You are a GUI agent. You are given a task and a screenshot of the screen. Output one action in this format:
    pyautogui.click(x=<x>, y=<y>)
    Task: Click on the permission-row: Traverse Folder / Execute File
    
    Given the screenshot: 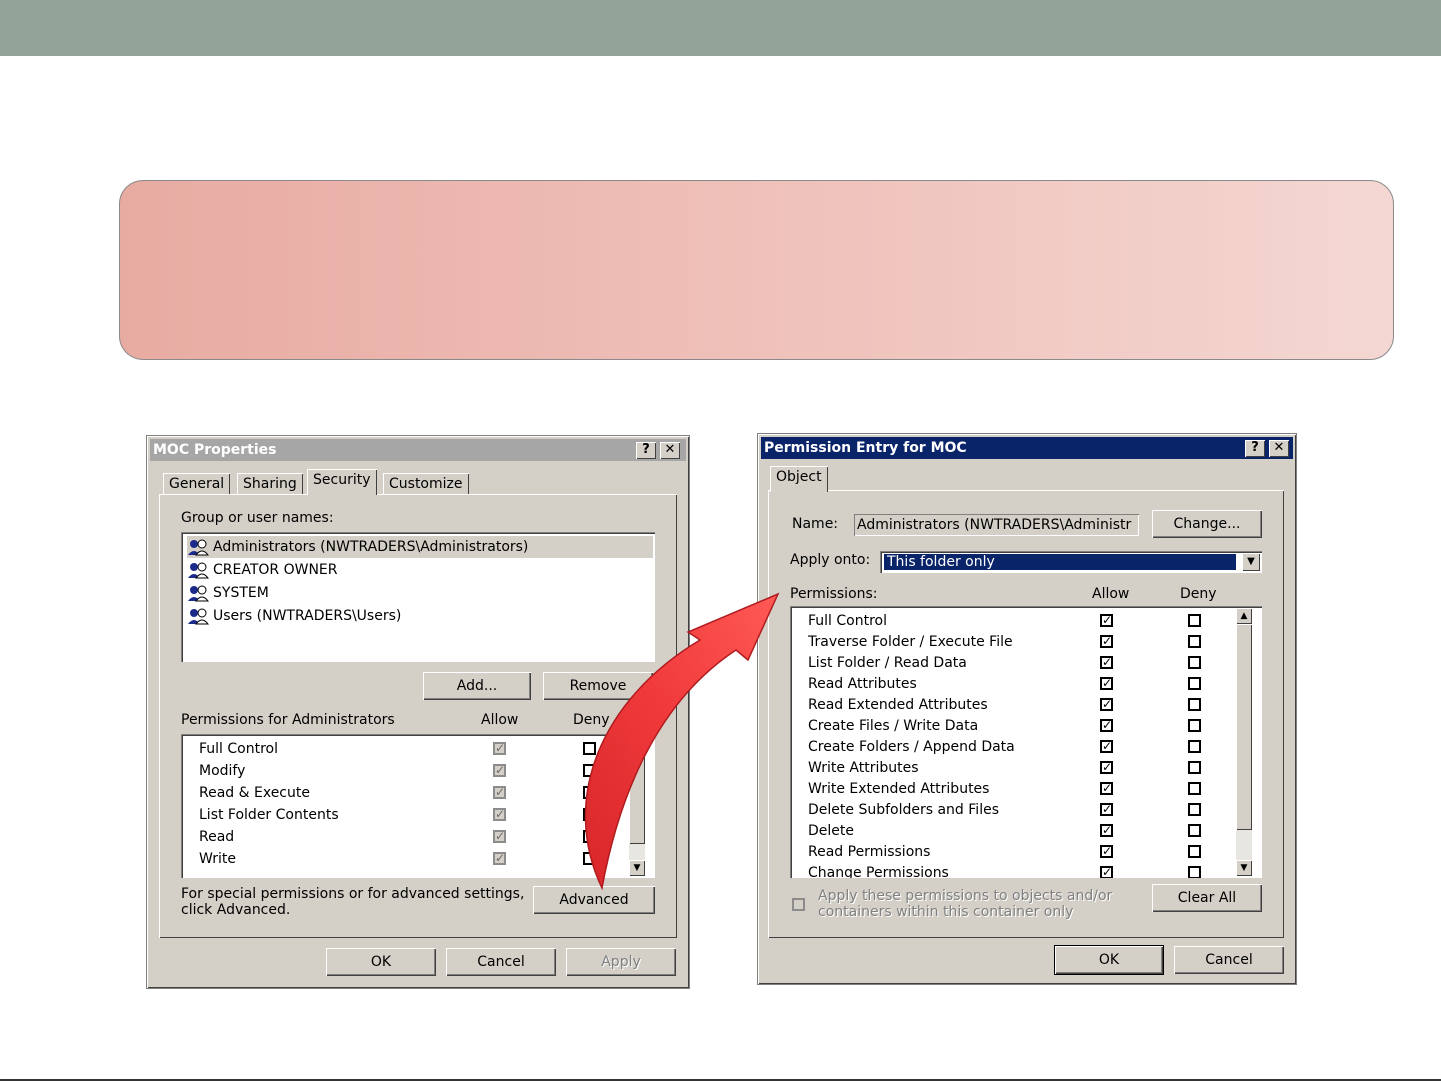 What is the action you would take?
    pyautogui.click(x=910, y=642)
    